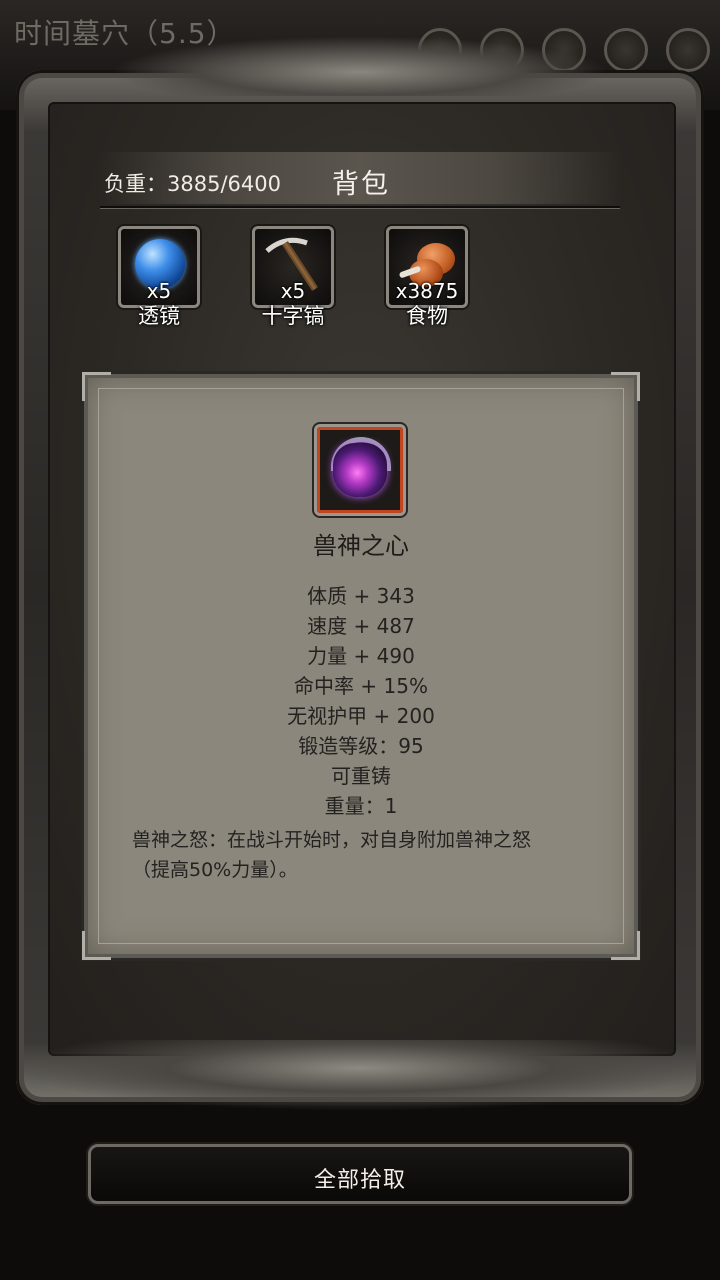  Describe the element at coordinates (360, 1075) in the screenshot. I see `frame-bottom-ornament` at that location.